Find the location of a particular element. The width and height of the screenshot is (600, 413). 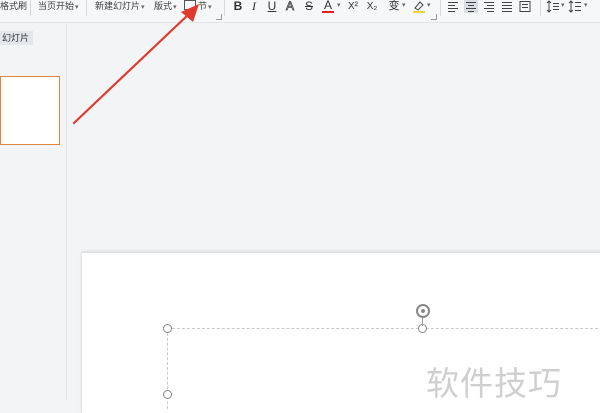

slide-thumbnail is located at coordinates (30, 110).